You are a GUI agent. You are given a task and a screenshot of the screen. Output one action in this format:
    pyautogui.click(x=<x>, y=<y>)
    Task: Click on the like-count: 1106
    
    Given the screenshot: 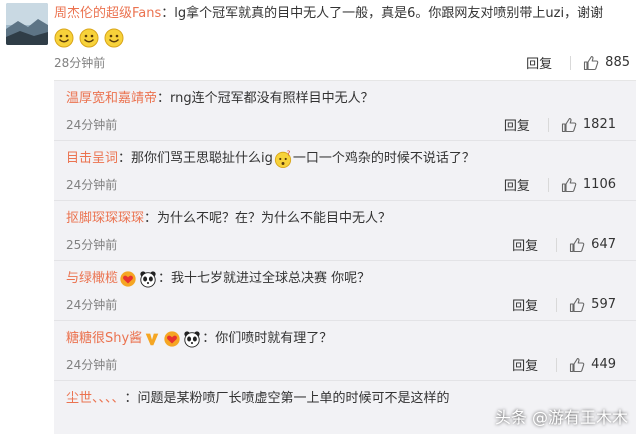 What is the action you would take?
    pyautogui.click(x=599, y=184)
    